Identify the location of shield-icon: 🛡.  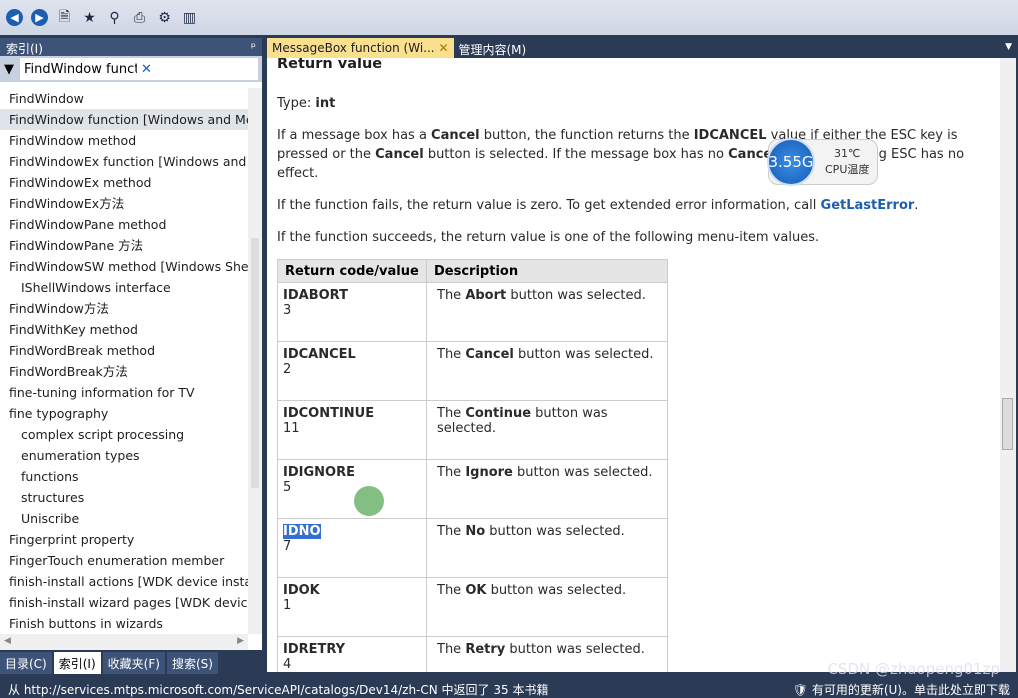
(800, 690).